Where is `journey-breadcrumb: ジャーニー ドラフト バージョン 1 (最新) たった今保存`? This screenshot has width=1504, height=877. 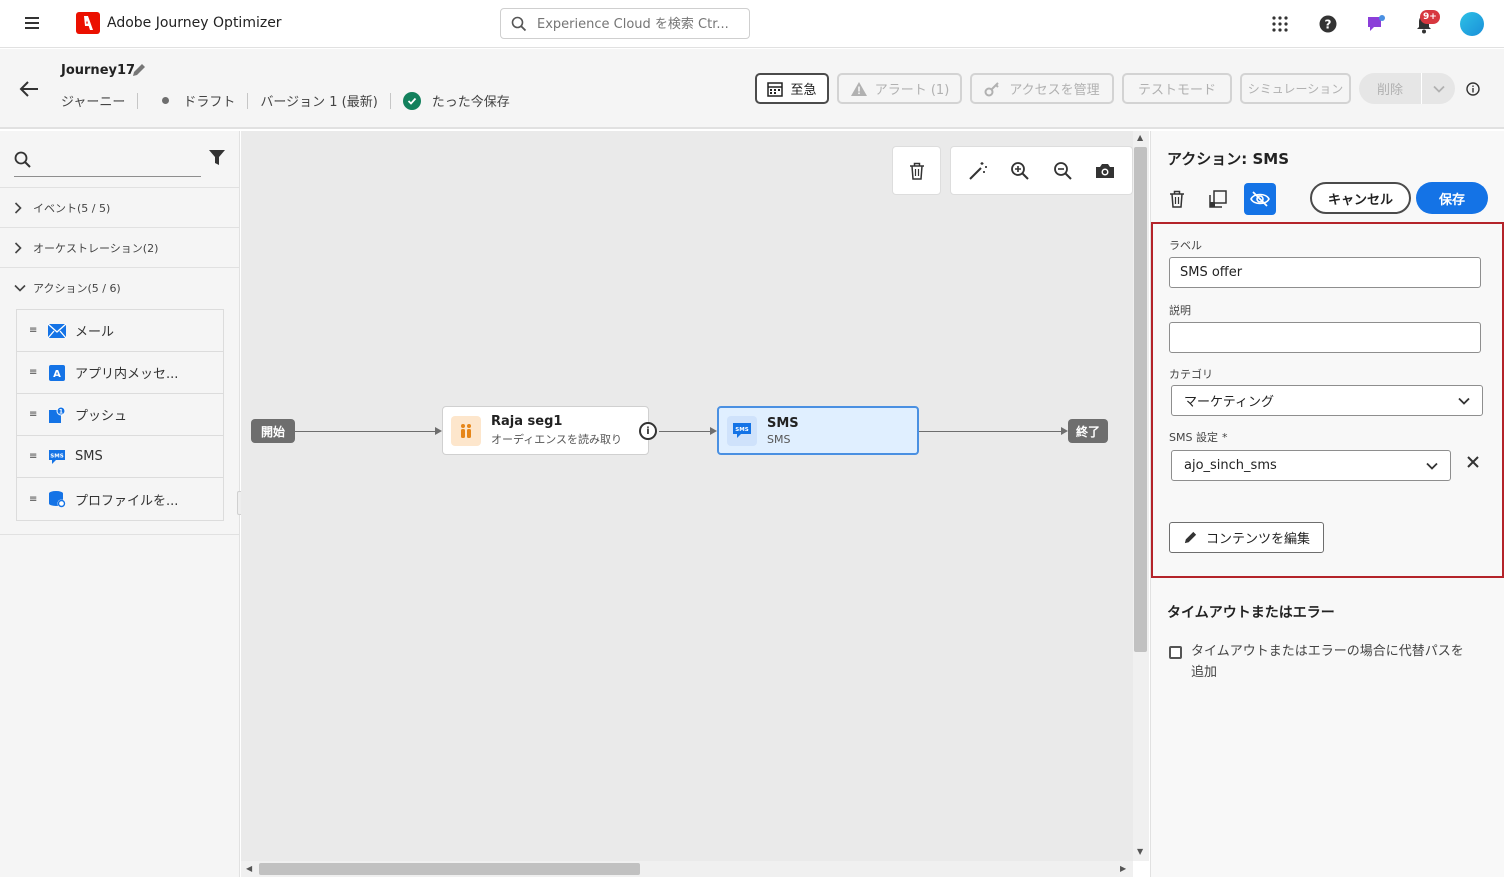
journey-breadcrumb: ジャーニー ドラフト バージョン 1 (最新) たった今保存 is located at coordinates (285, 100).